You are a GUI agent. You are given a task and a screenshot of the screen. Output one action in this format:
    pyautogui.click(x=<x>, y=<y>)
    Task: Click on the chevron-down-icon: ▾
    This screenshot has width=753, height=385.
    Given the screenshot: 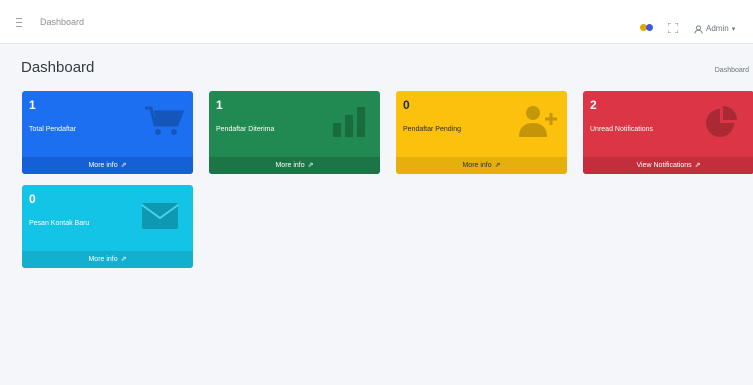 What is the action you would take?
    pyautogui.click(x=733, y=29)
    